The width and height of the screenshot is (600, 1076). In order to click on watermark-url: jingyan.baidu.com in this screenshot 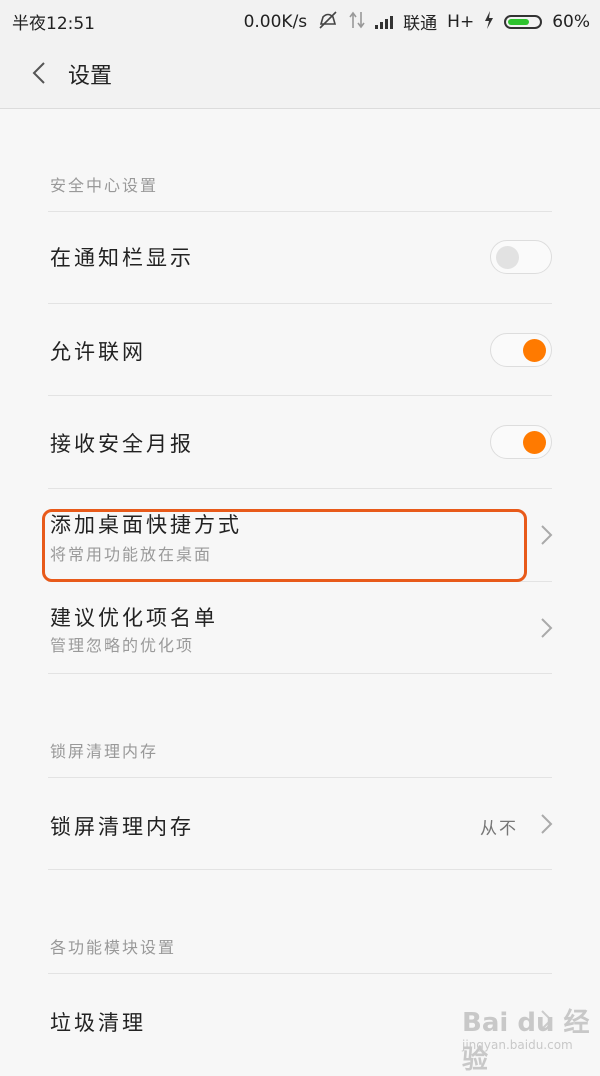, I will do `click(517, 1045)`.